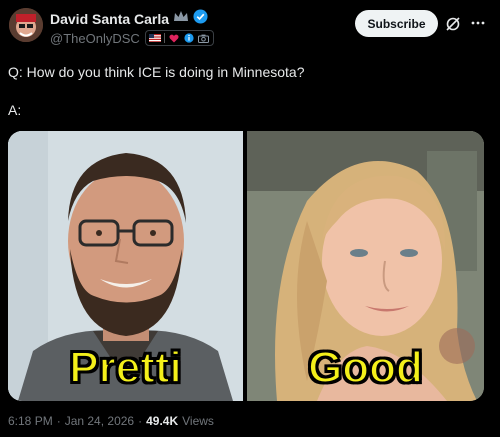  What do you see at coordinates (453, 24) in the screenshot?
I see `grok-icon` at bounding box center [453, 24].